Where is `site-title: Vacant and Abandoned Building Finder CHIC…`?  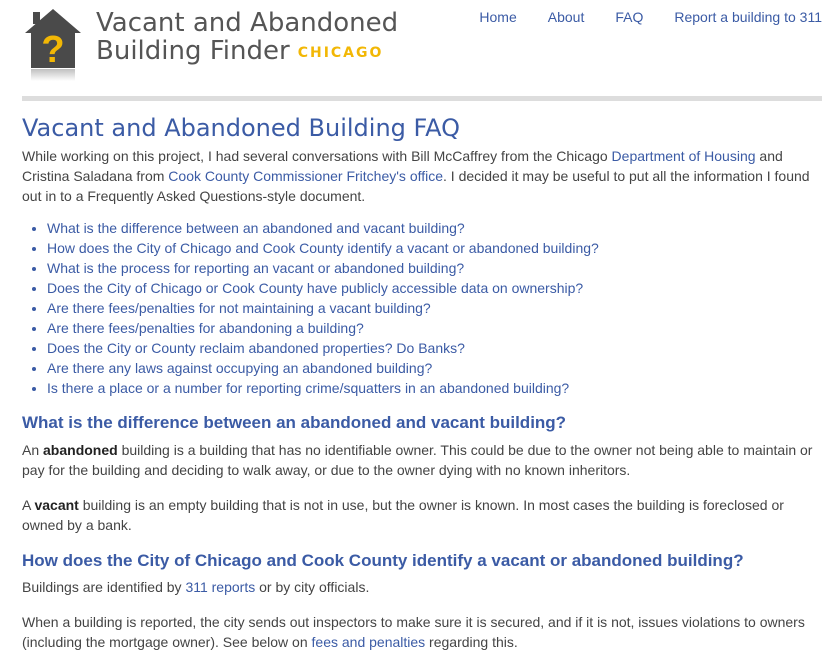
site-title: Vacant and Abandoned Building Finder CHIC… is located at coordinates (247, 38).